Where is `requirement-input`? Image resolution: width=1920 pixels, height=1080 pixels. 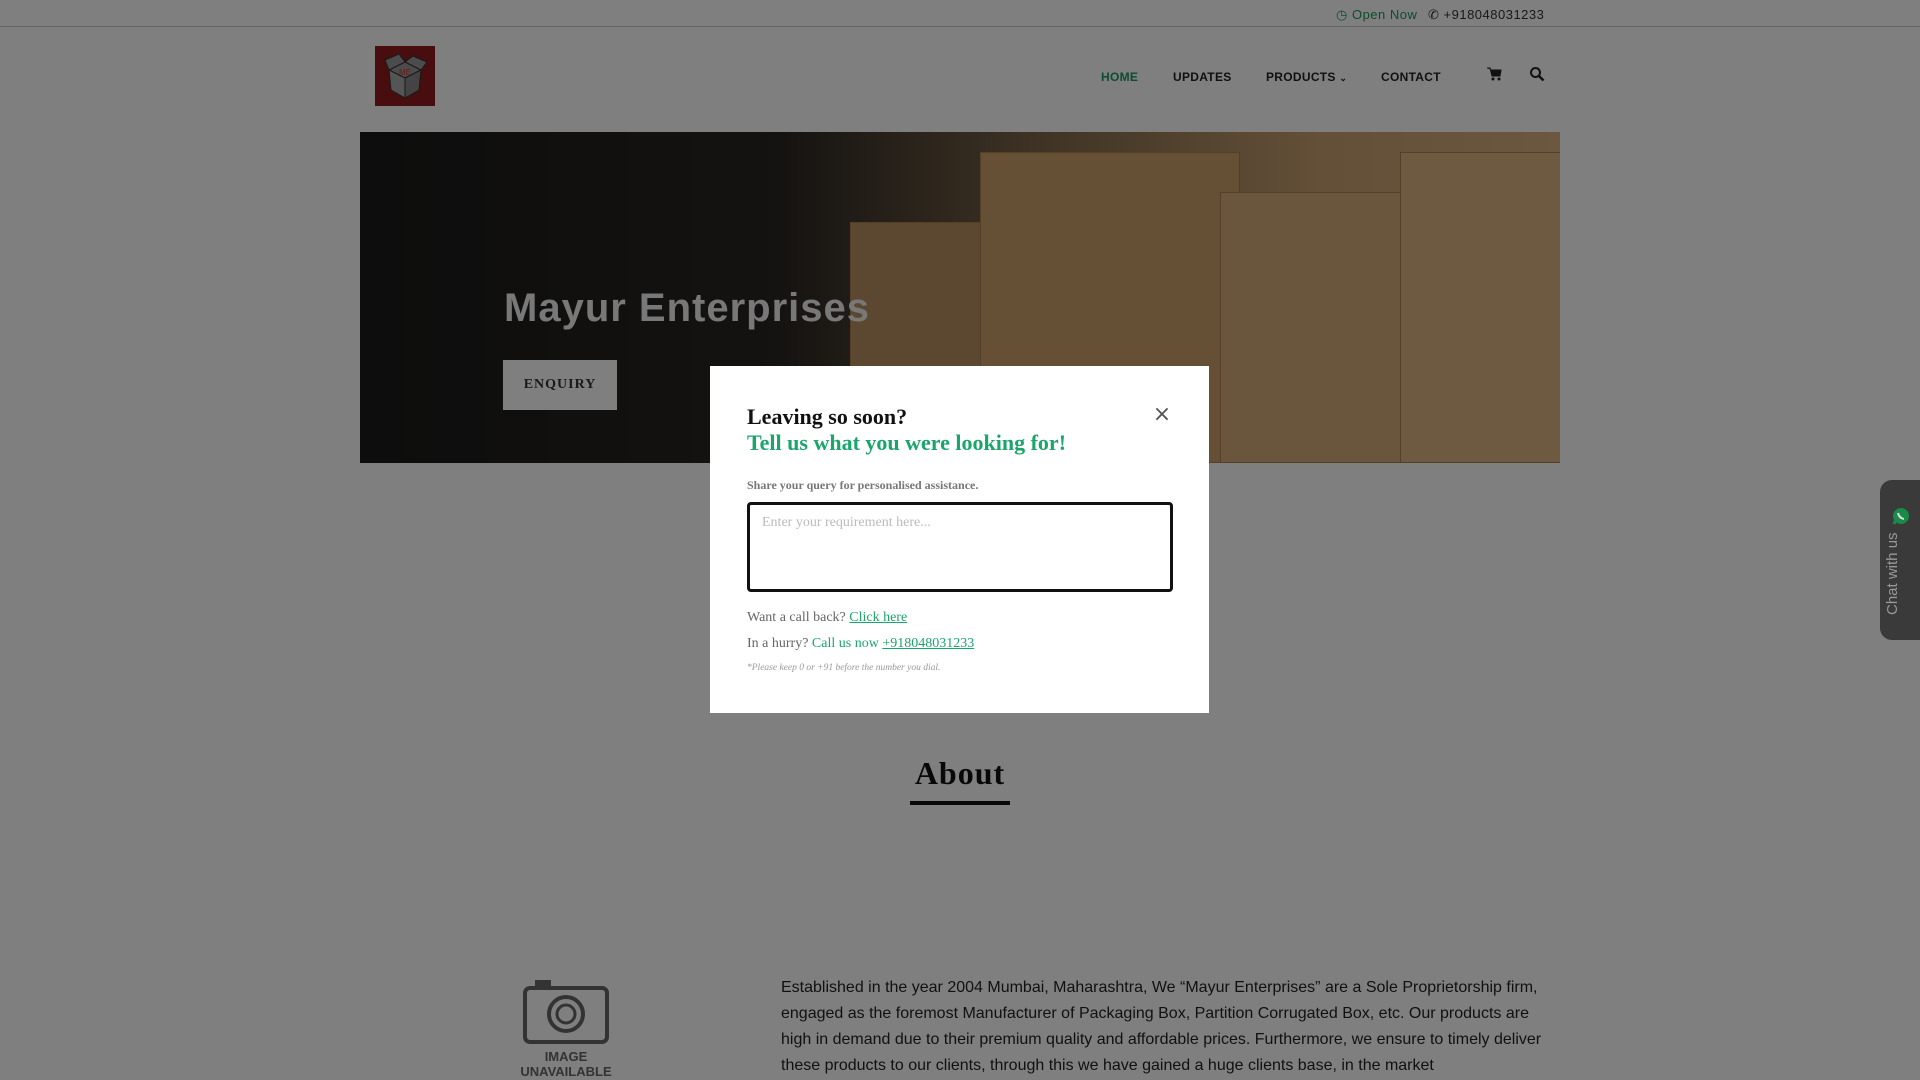
requirement-input is located at coordinates (960, 547).